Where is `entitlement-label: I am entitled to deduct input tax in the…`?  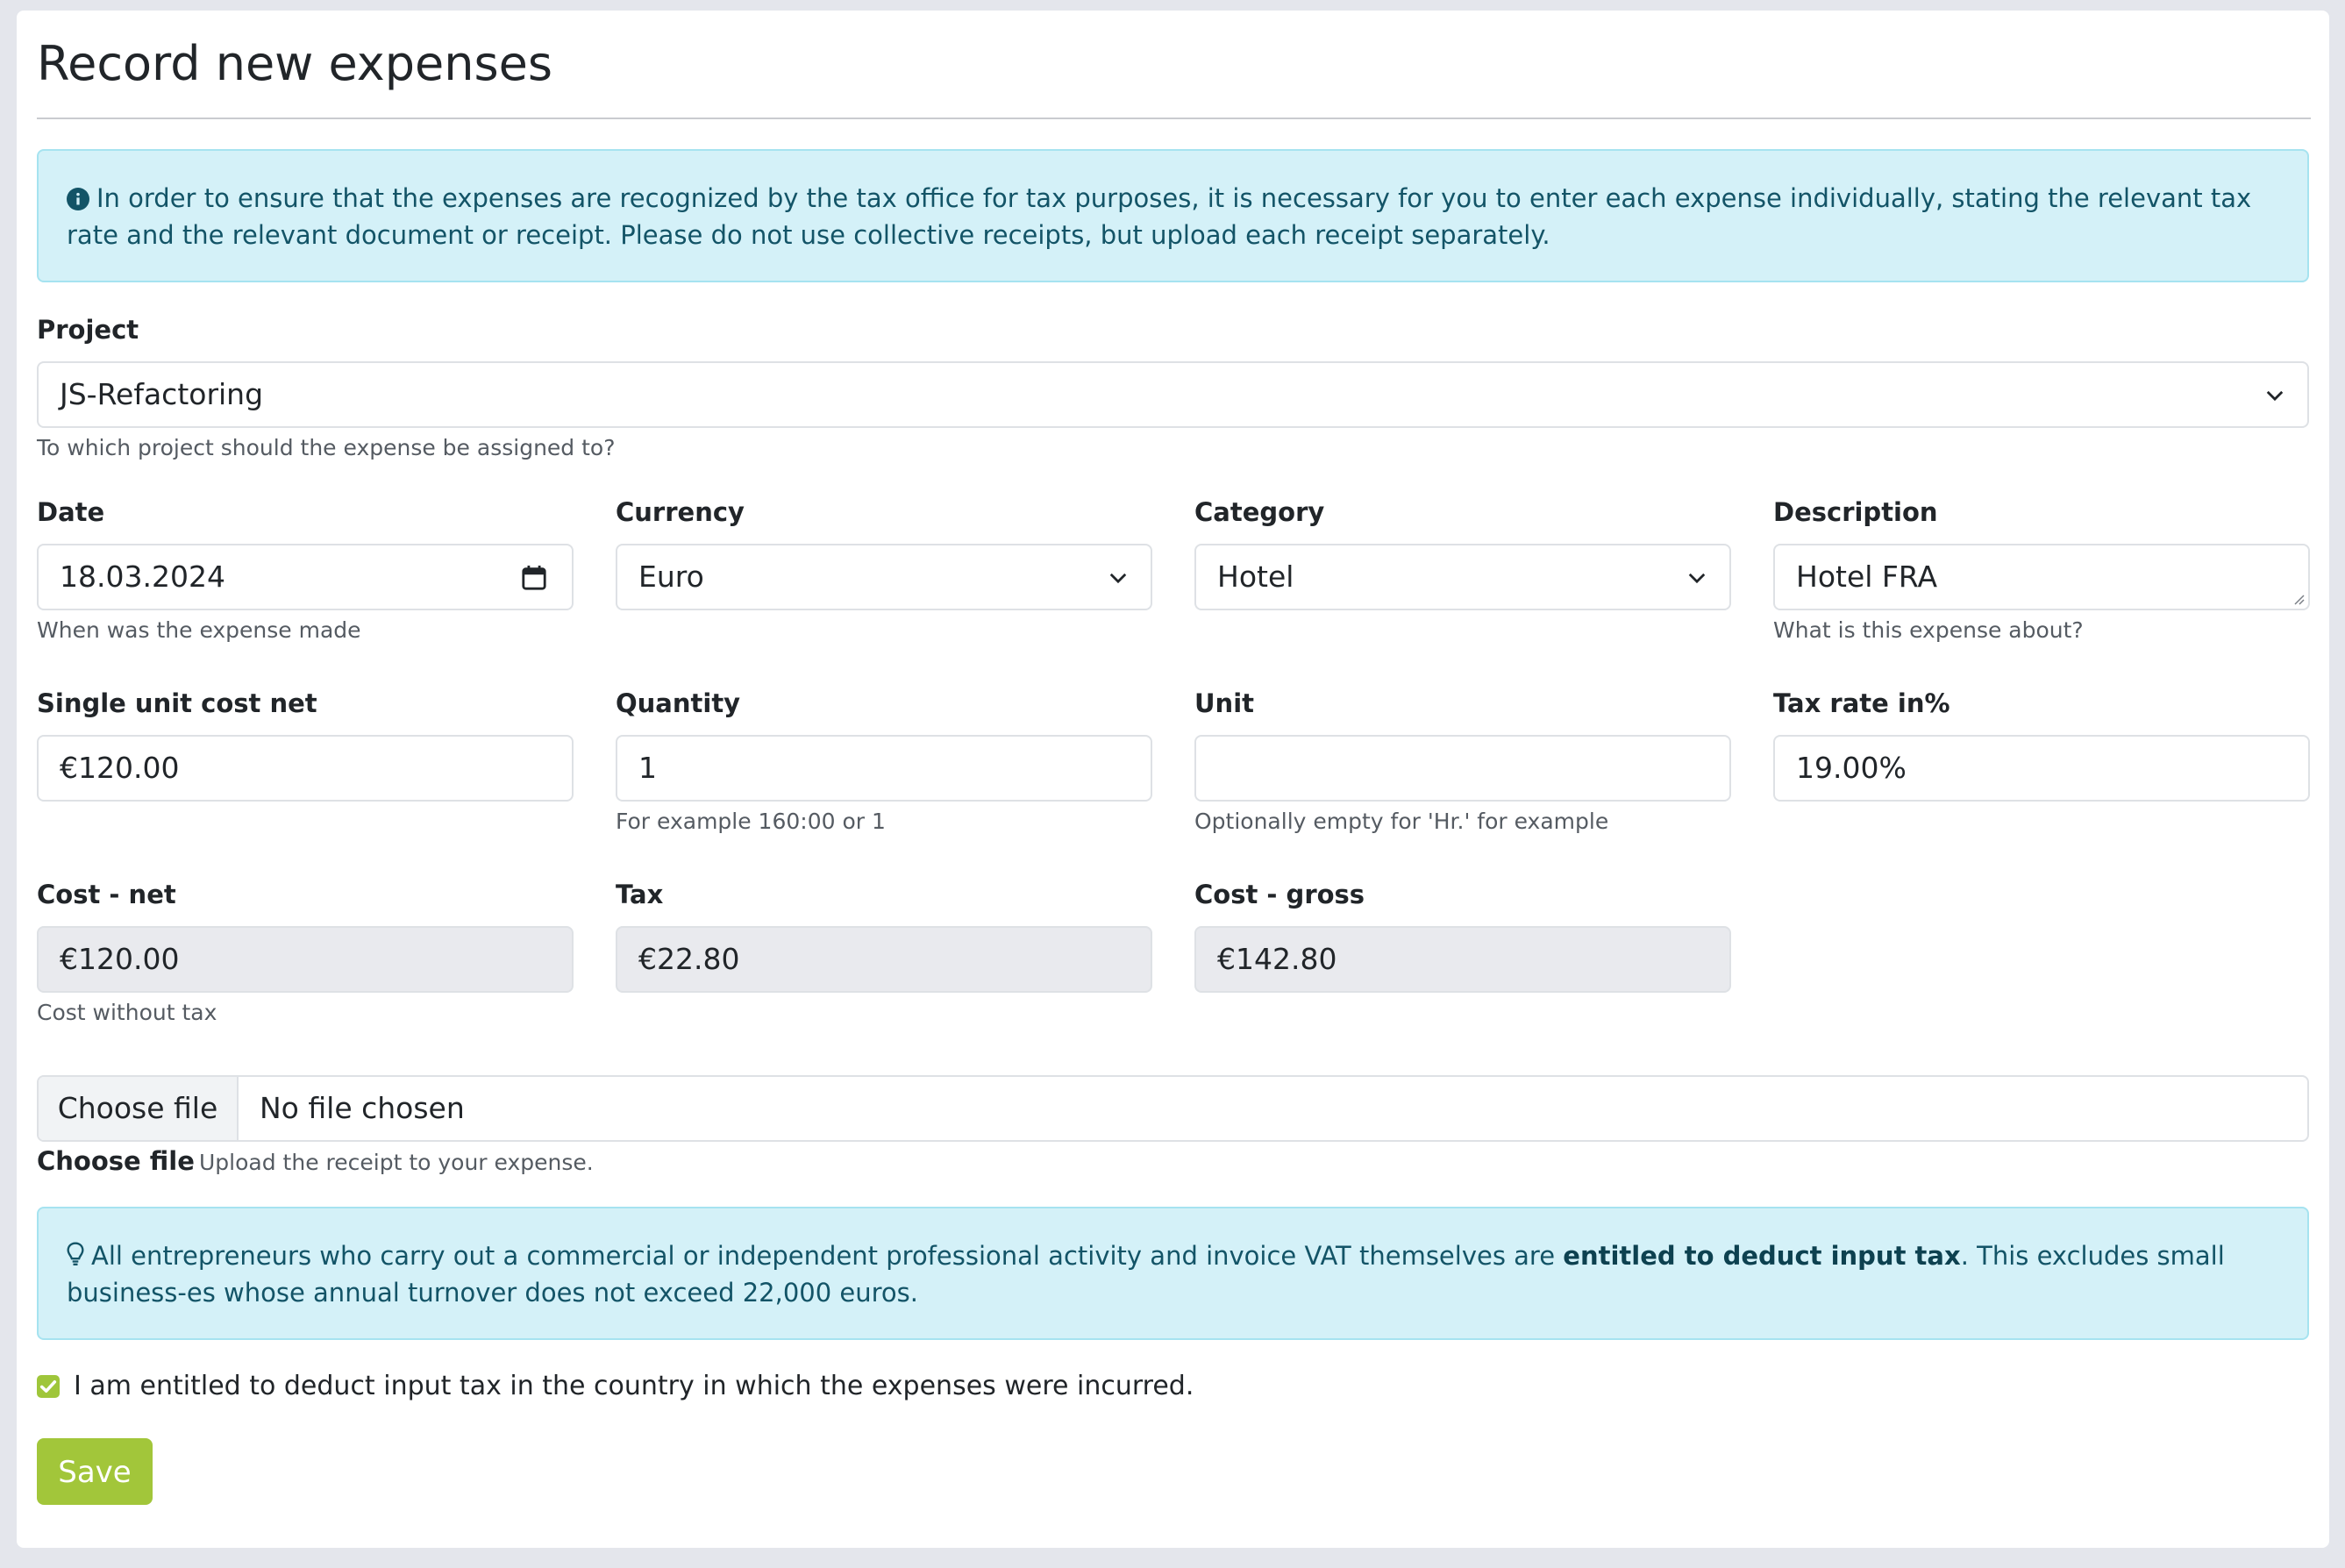 entitlement-label: I am entitled to deduct input tax in the… is located at coordinates (634, 1387).